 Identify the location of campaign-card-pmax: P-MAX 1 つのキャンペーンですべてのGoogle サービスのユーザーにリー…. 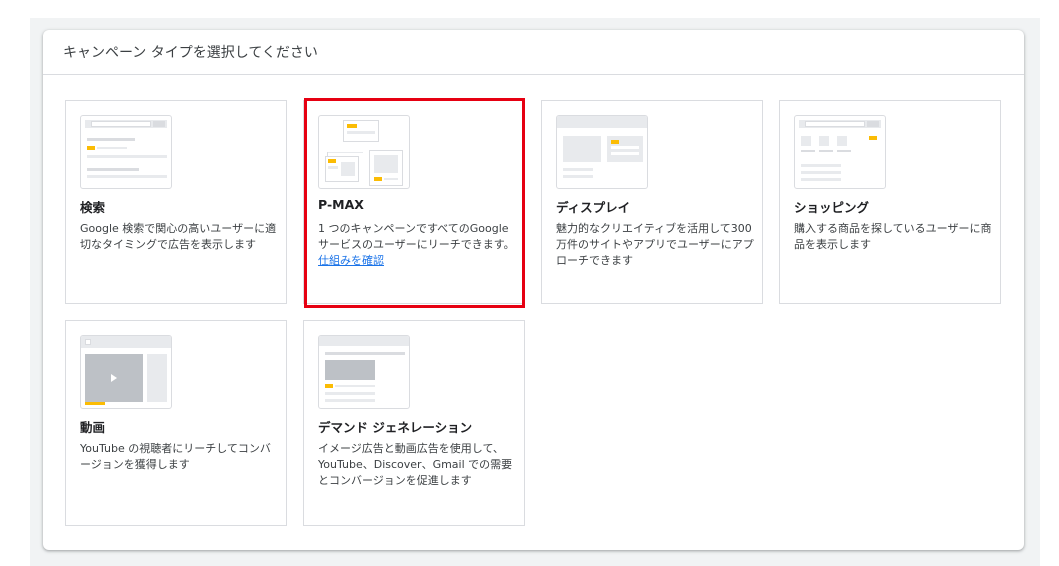
(414, 202).